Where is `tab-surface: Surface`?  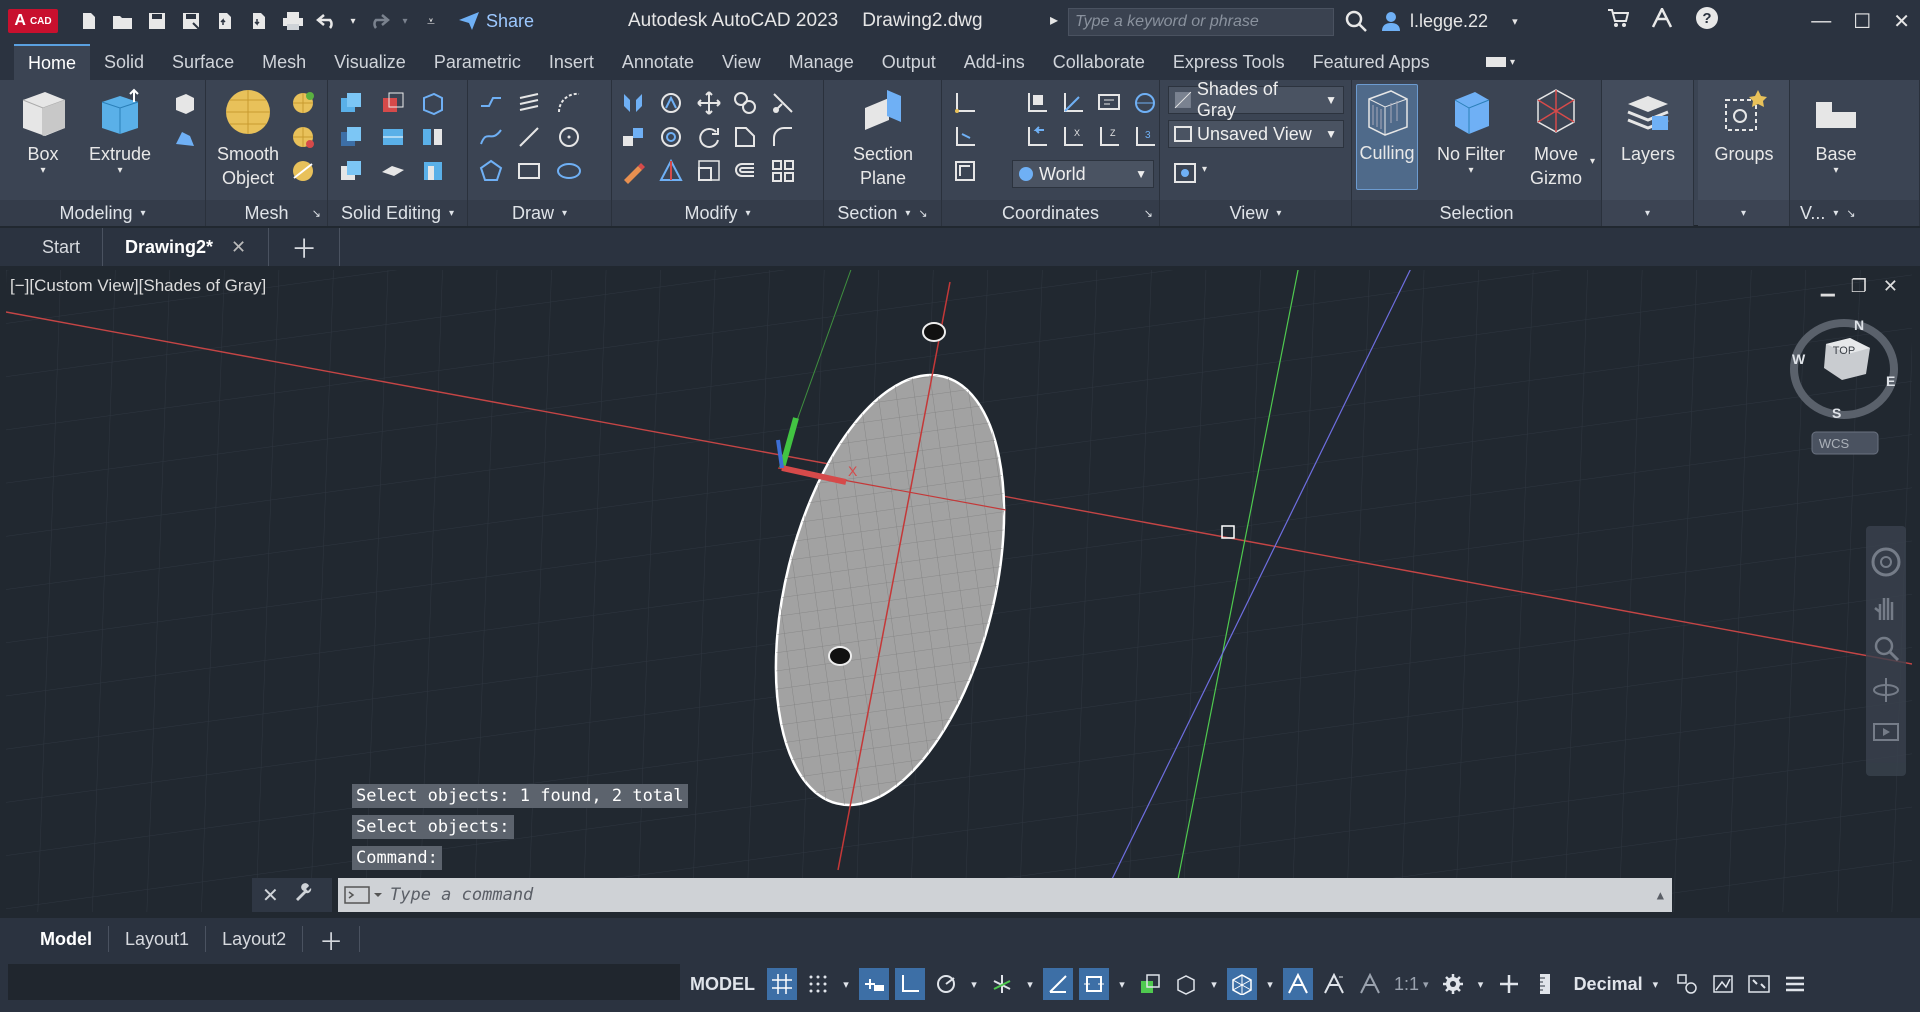
tab-surface: Surface is located at coordinates (203, 62).